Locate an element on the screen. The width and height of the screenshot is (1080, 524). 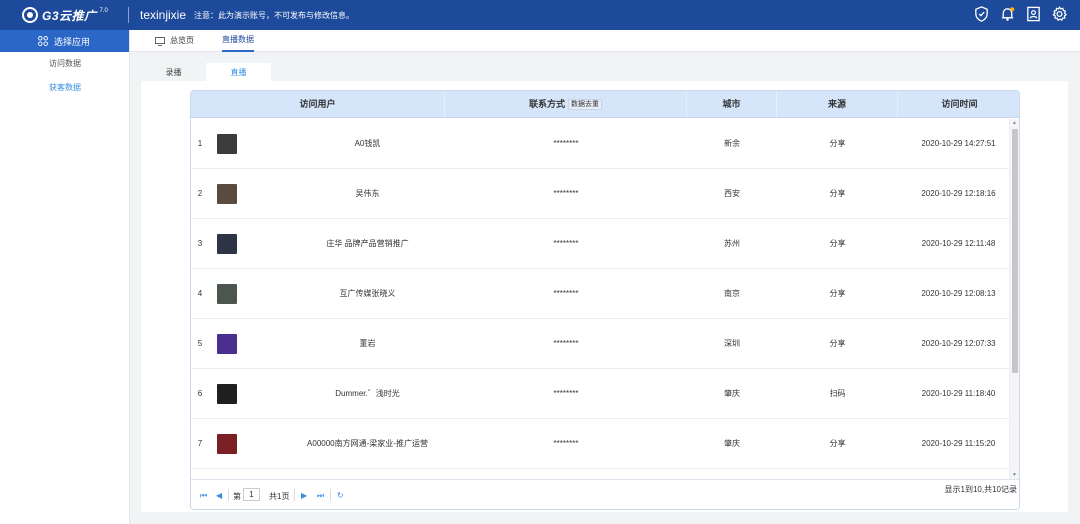
row-time: 2020-10-29 11:15:20 is located at coordinates (958, 443).